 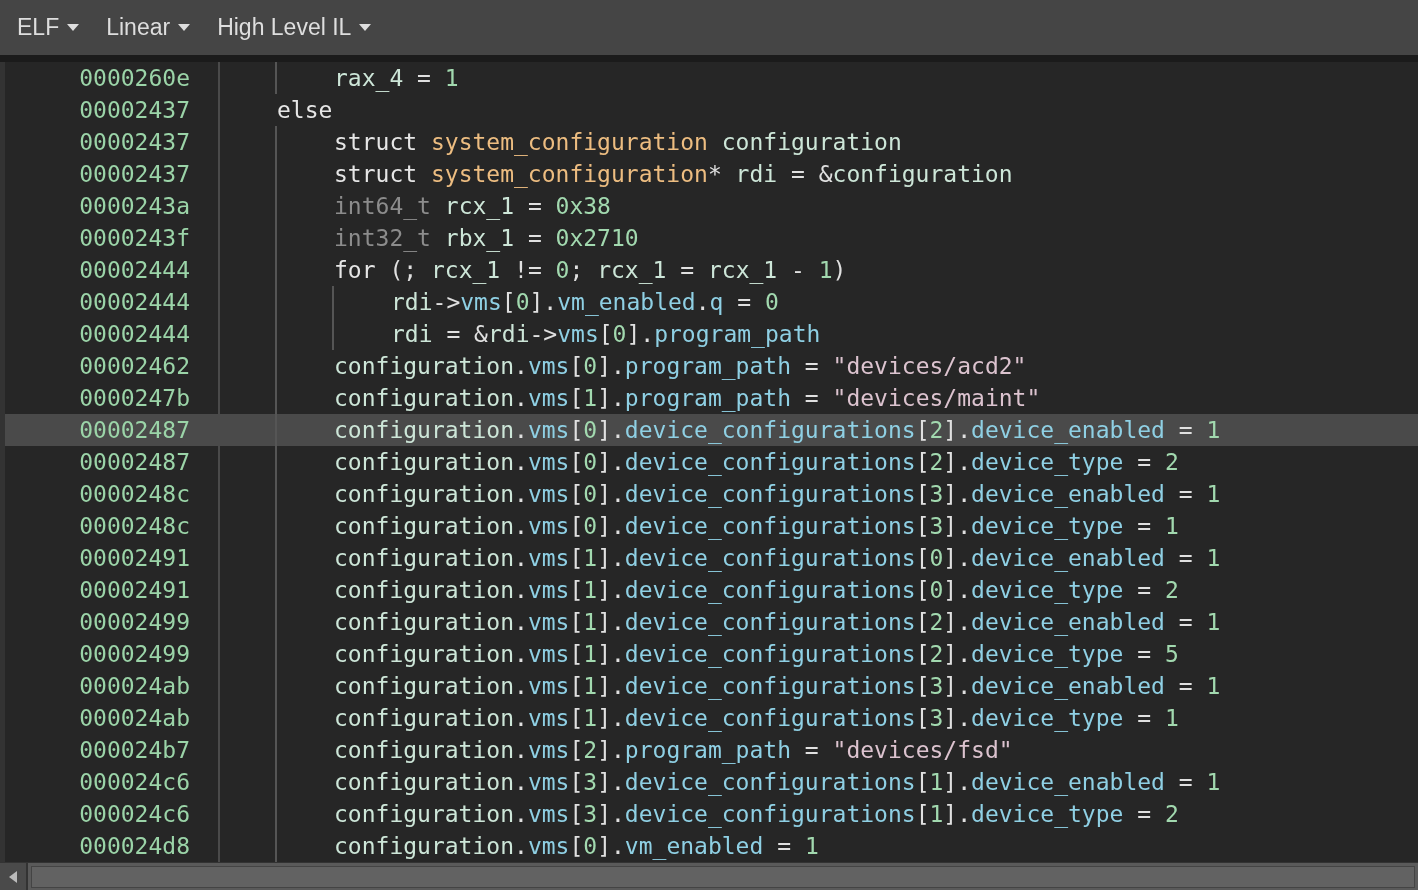 What do you see at coordinates (756, 526) in the screenshot?
I see `code-line: configuration.vms[0].device_configurations[3].device_type = 1` at bounding box center [756, 526].